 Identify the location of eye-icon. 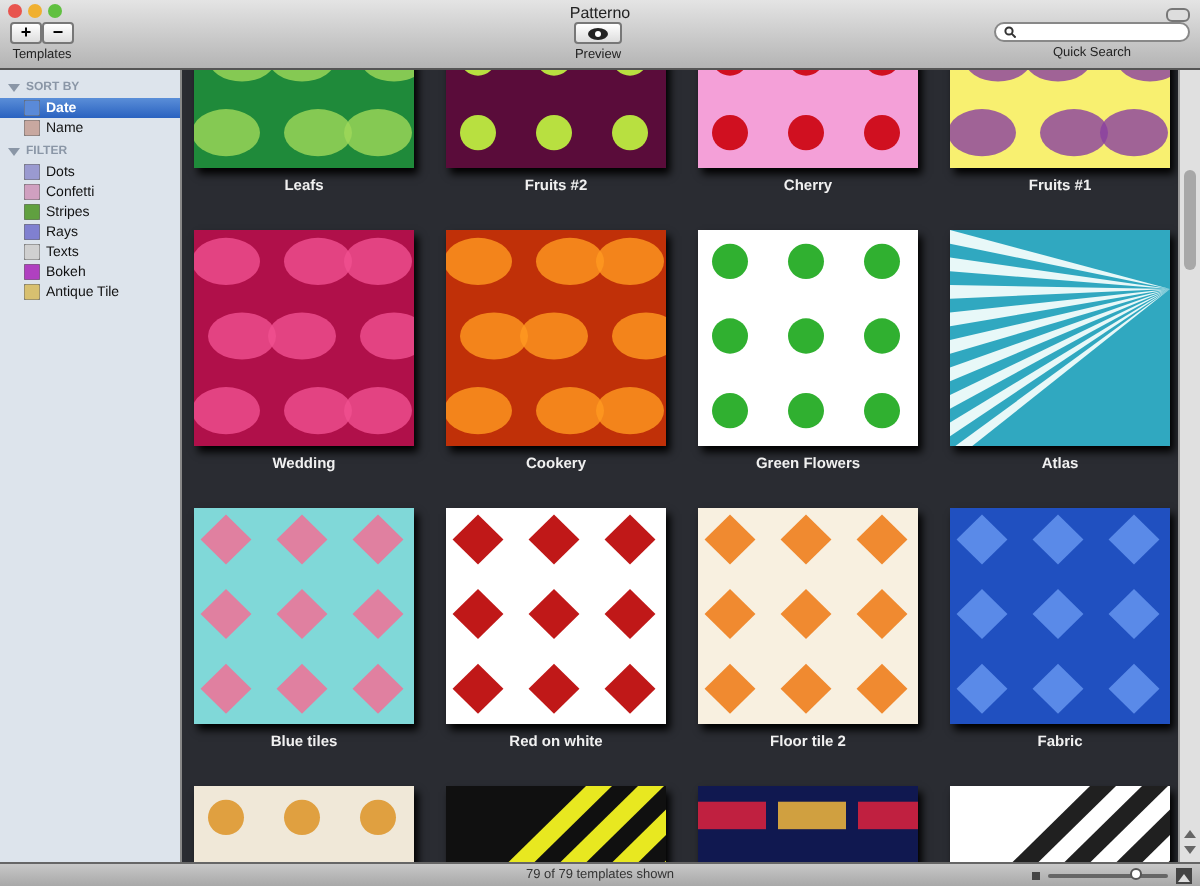
(598, 33).